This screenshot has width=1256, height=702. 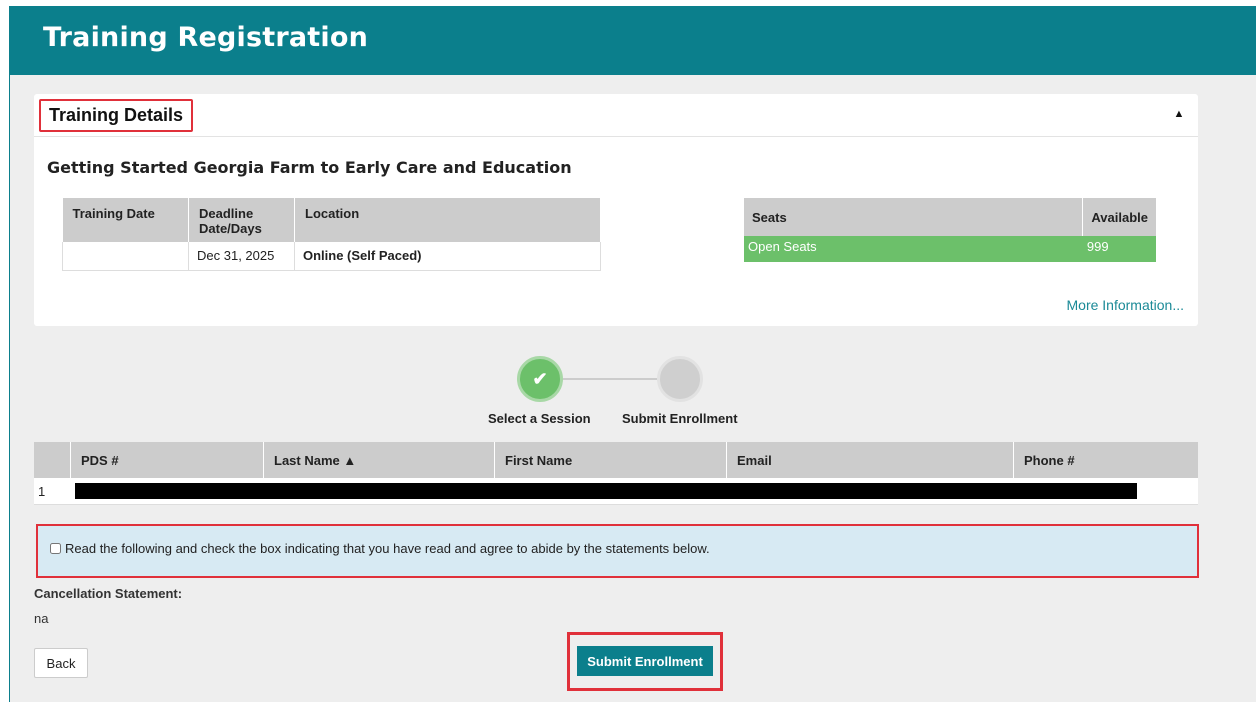 What do you see at coordinates (680, 418) in the screenshot?
I see `step-label-submit-enrollment: Submit Enrollment` at bounding box center [680, 418].